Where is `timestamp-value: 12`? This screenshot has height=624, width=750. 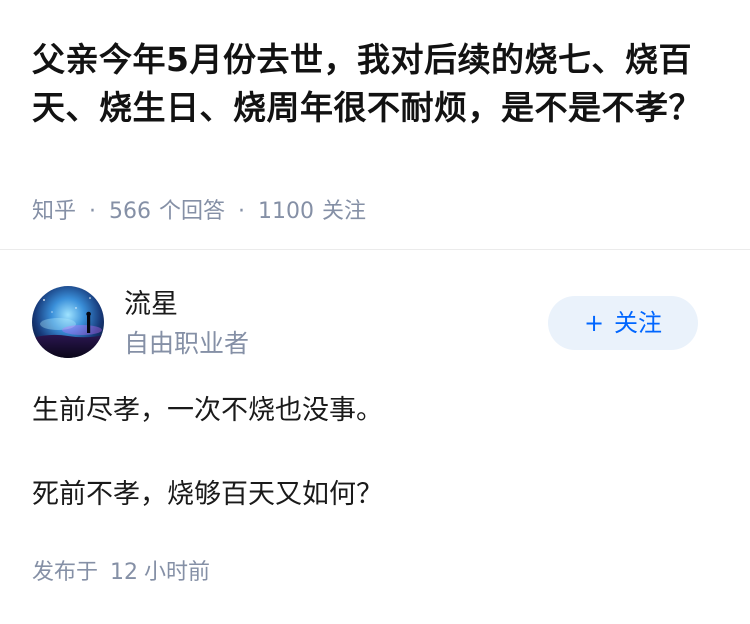 timestamp-value: 12 is located at coordinates (124, 572).